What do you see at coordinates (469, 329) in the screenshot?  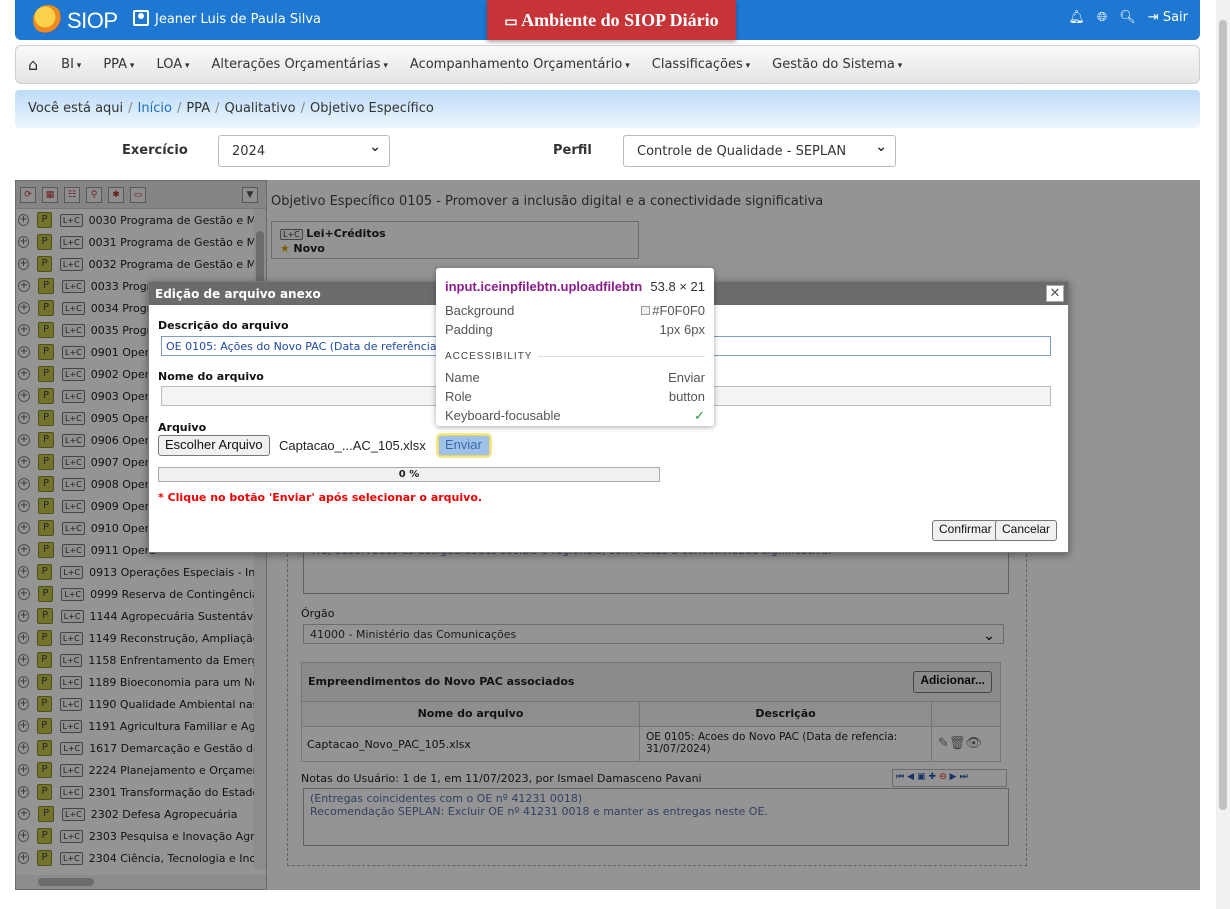 I see `inspector-padding-label: Padding` at bounding box center [469, 329].